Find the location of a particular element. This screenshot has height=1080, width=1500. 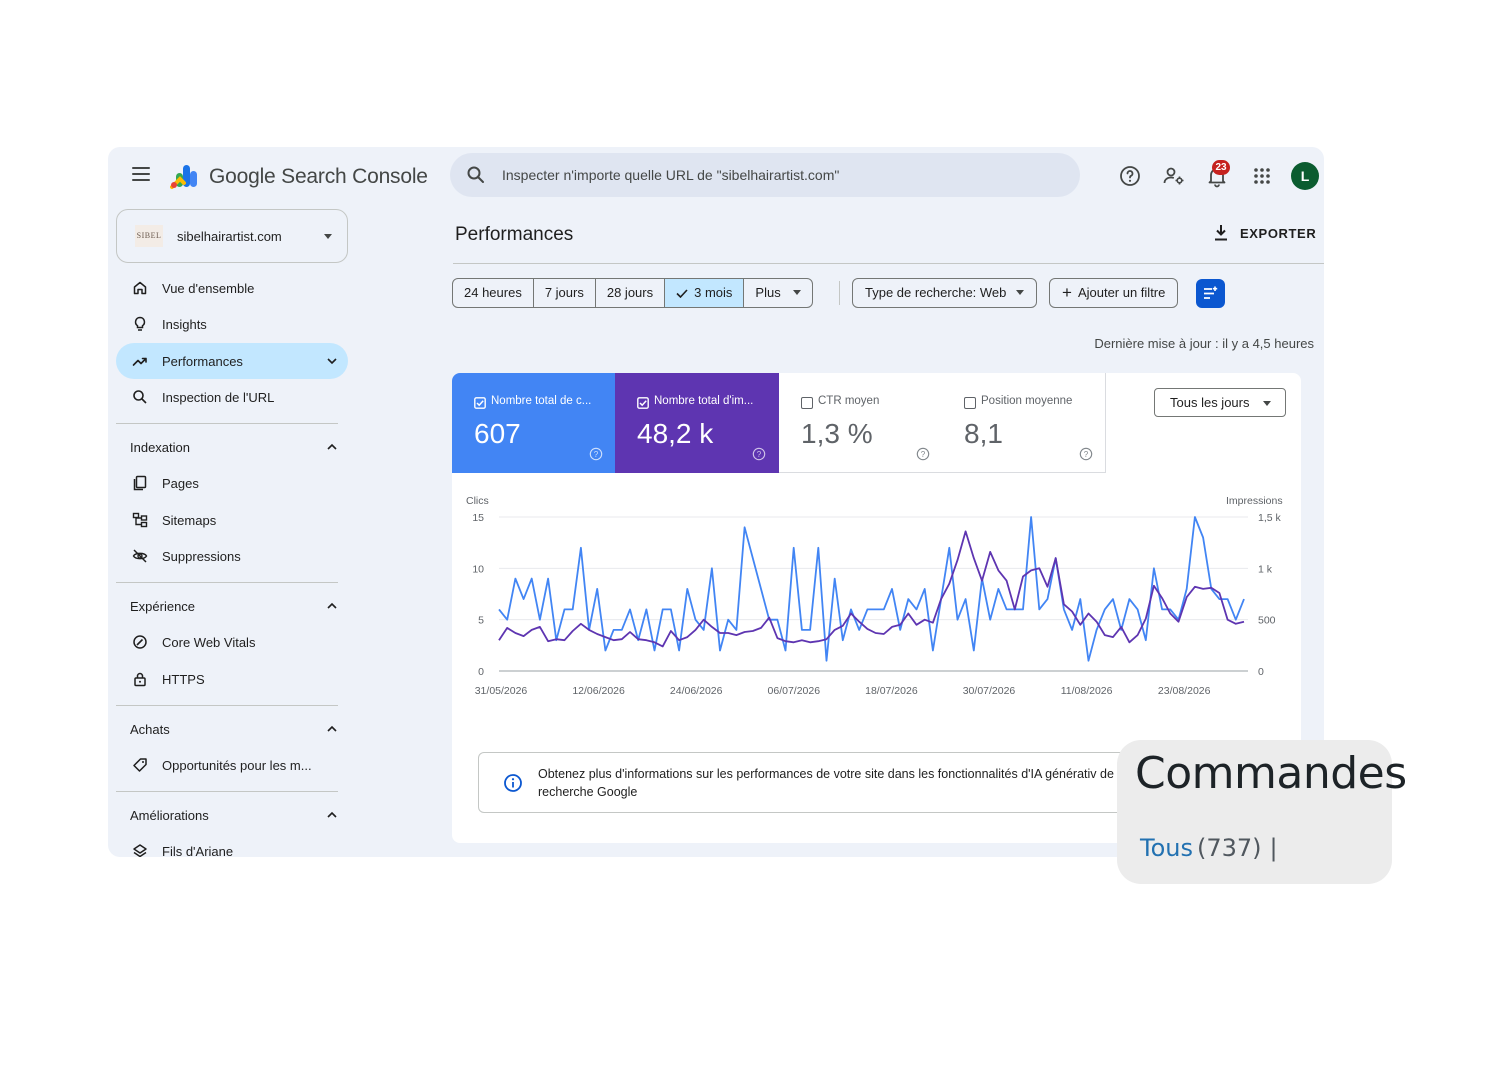

download-icon is located at coordinates (1221, 233).